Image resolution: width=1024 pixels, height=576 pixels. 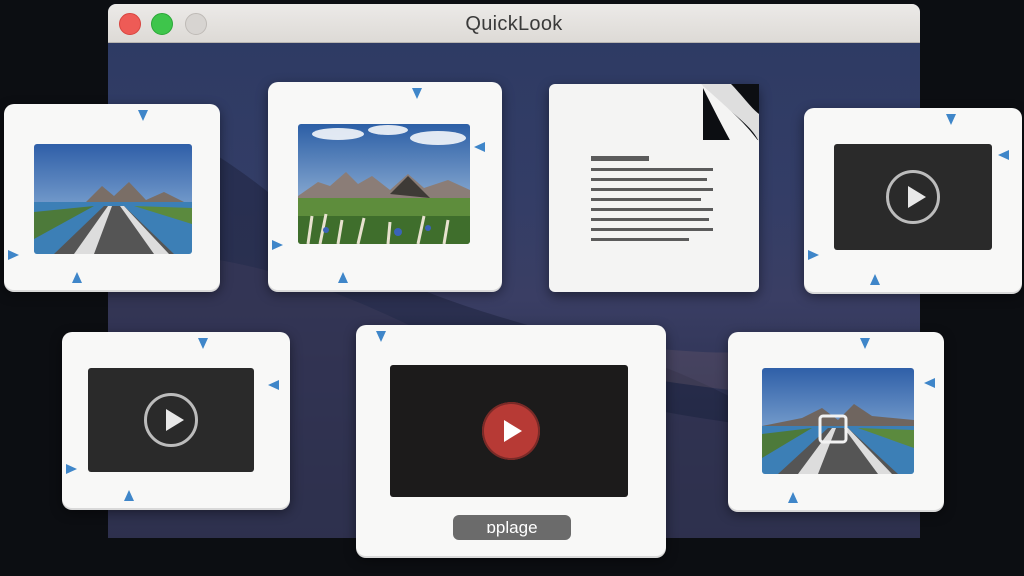 I want to click on thumbnail-image-meadow, so click(x=385, y=186).